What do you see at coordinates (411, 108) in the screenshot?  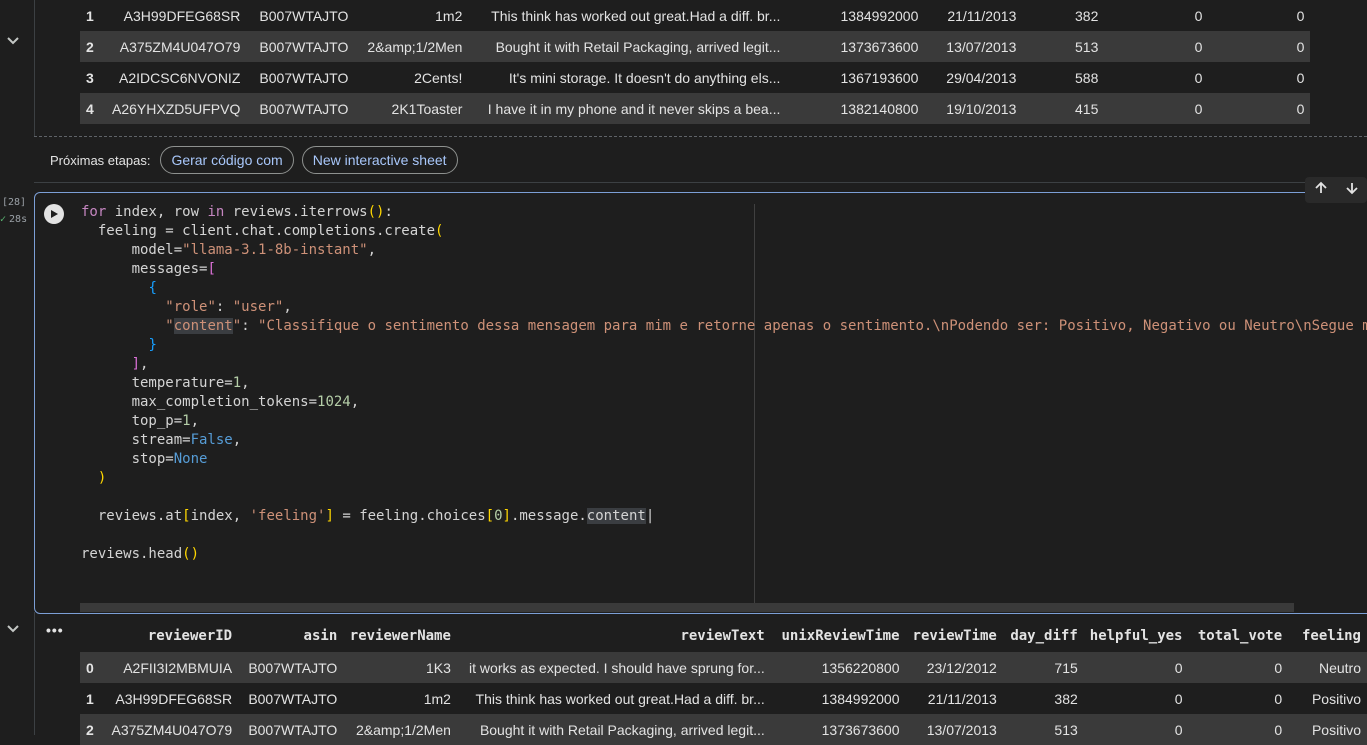 I see `table-cell: 2K1Toaster` at bounding box center [411, 108].